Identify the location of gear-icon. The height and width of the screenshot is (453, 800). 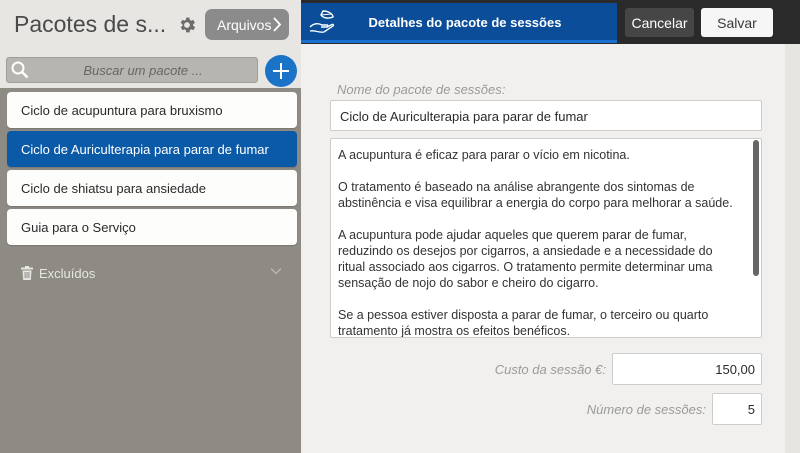
(187, 25).